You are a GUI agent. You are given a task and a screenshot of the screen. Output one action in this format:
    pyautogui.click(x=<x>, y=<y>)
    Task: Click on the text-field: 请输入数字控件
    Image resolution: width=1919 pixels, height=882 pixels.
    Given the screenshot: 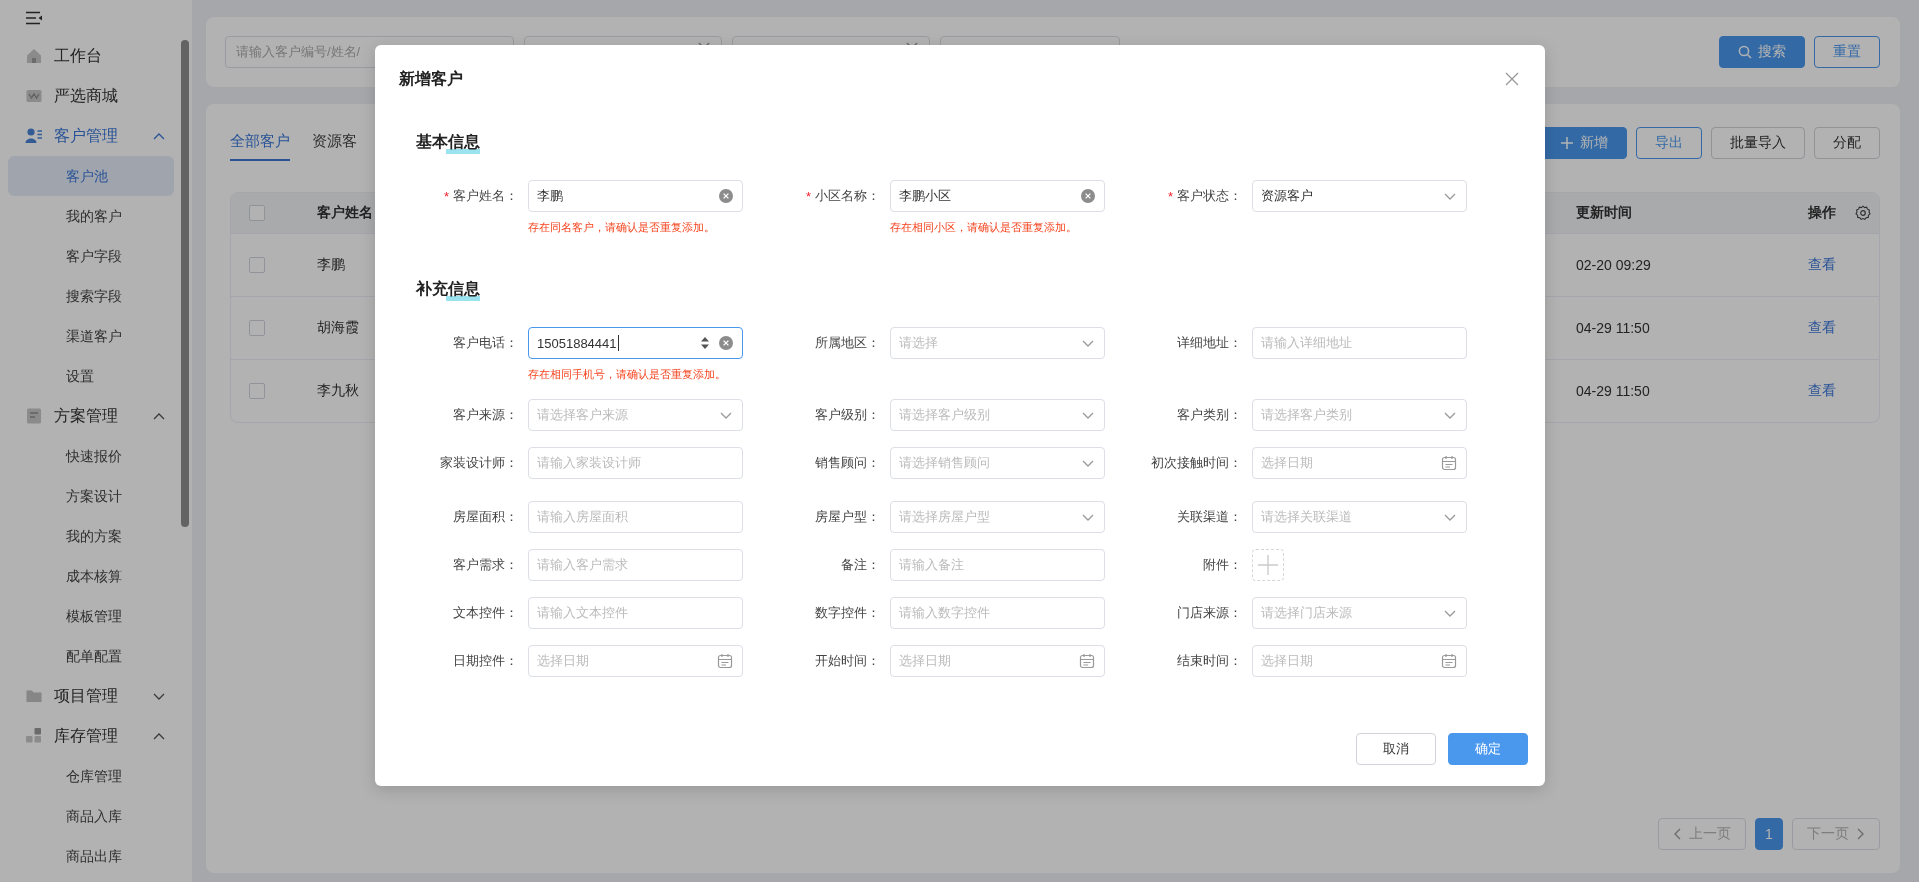 What is the action you would take?
    pyautogui.click(x=997, y=613)
    